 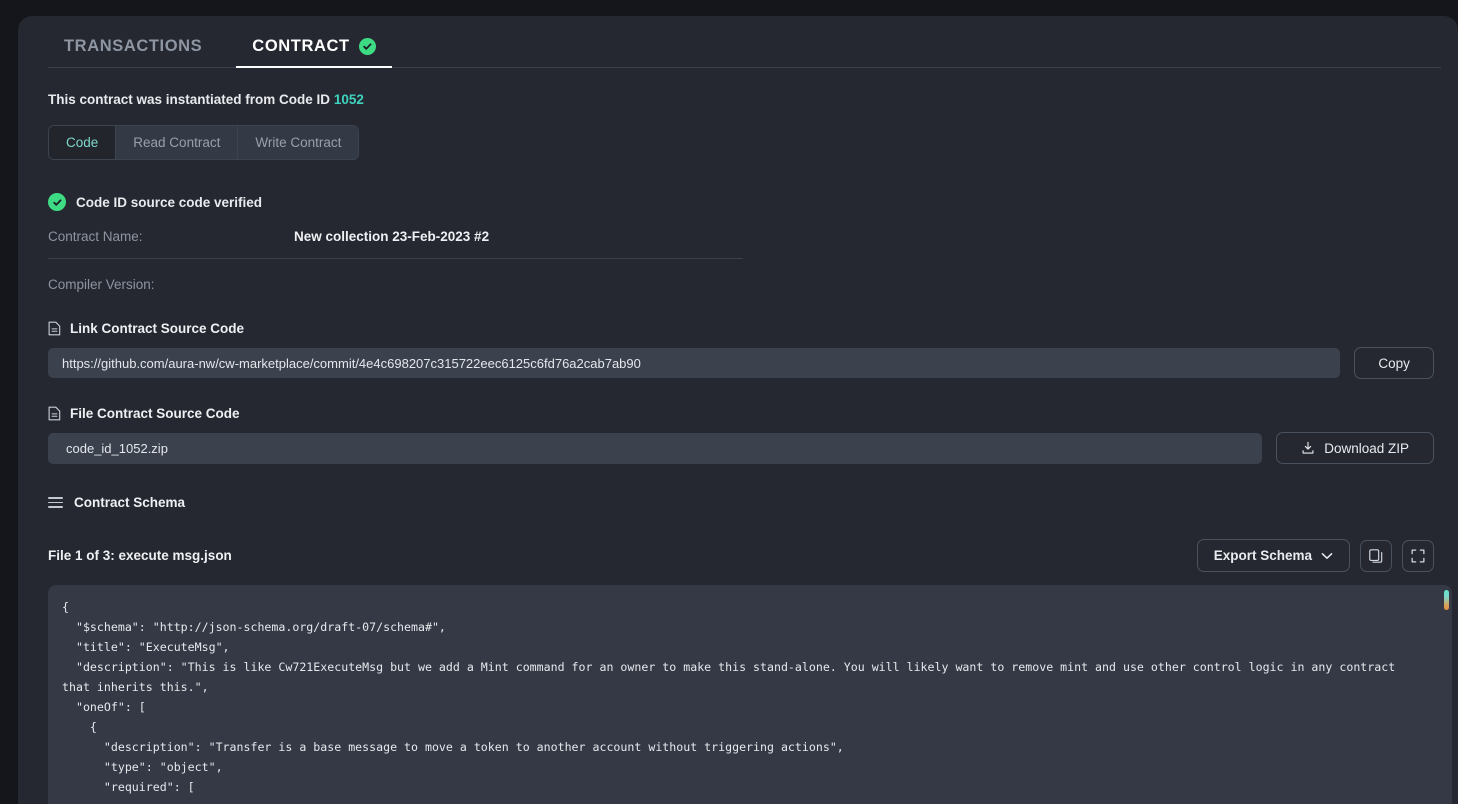 What do you see at coordinates (741, 413) in the screenshot?
I see `file-source-heading: File Contract Source Code` at bounding box center [741, 413].